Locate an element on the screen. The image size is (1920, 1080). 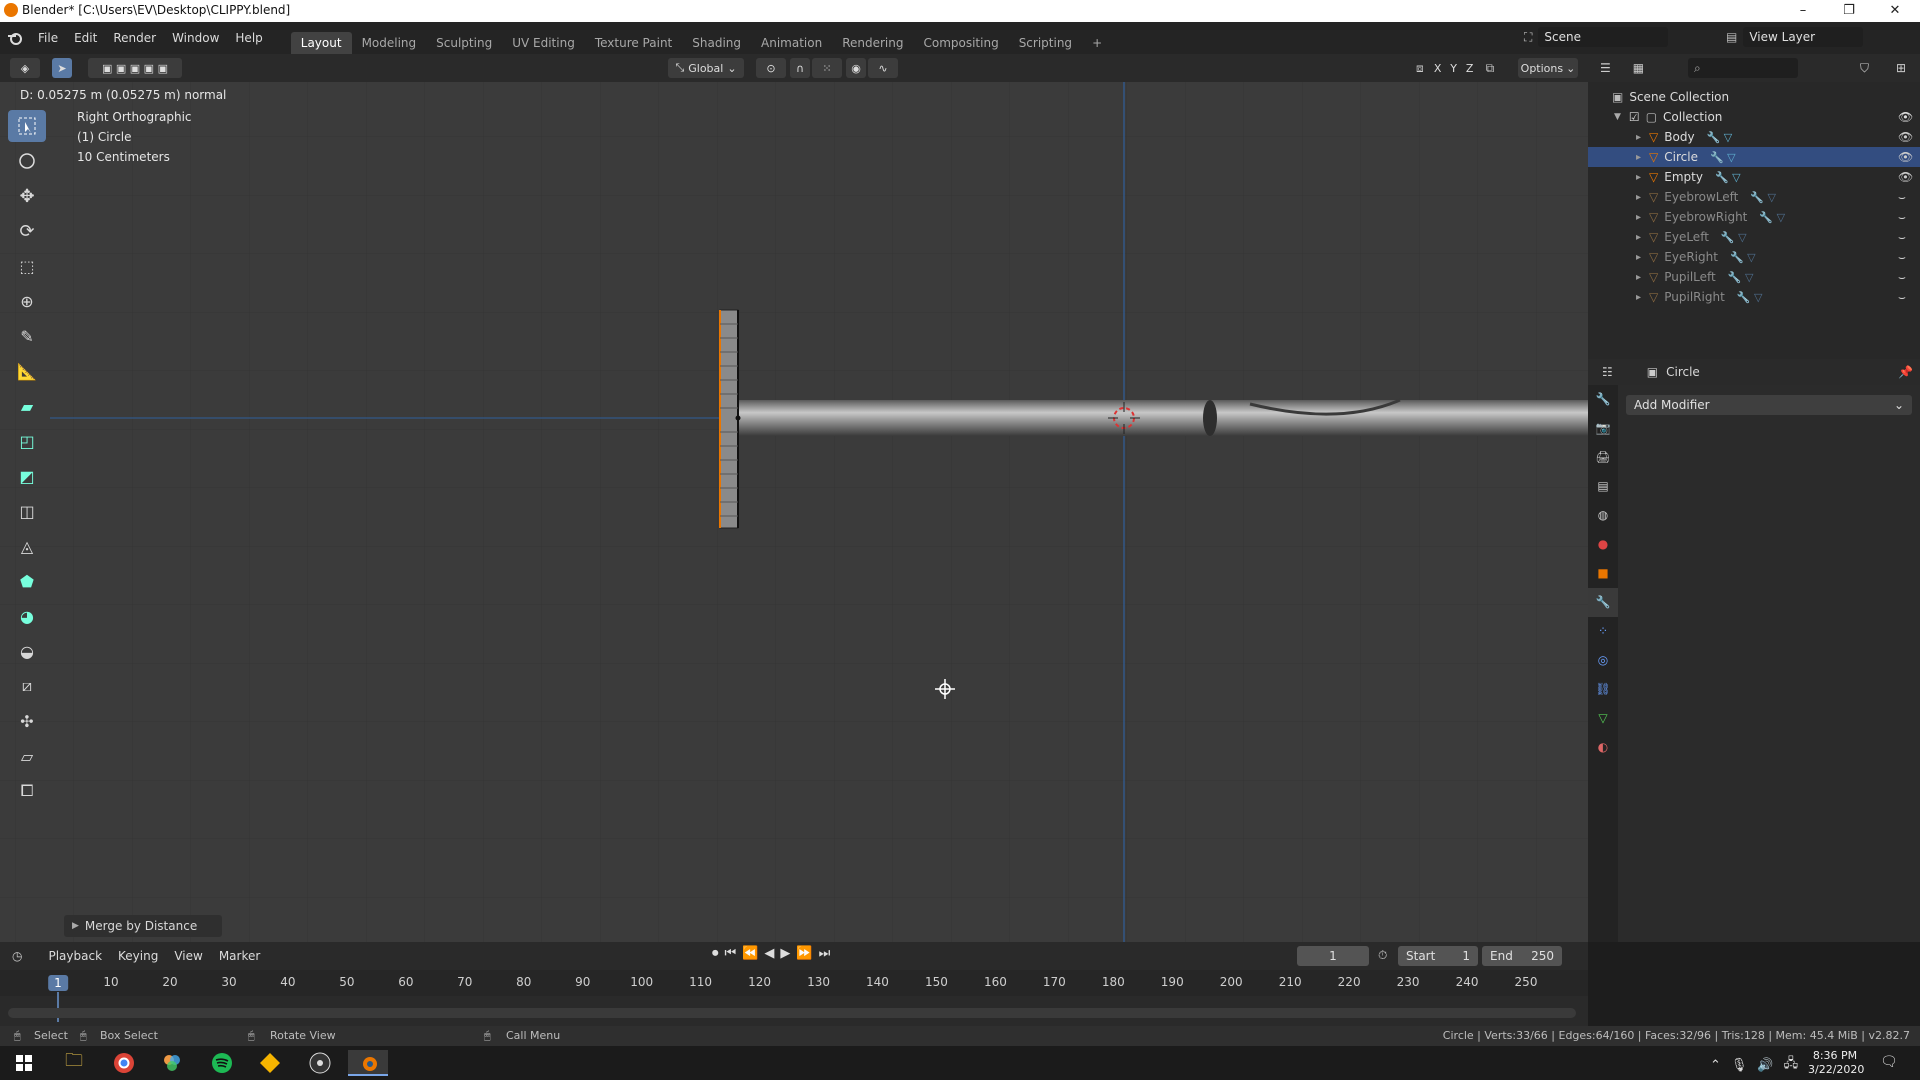
timeline-editor-icon: ◷ is located at coordinates (17, 956).